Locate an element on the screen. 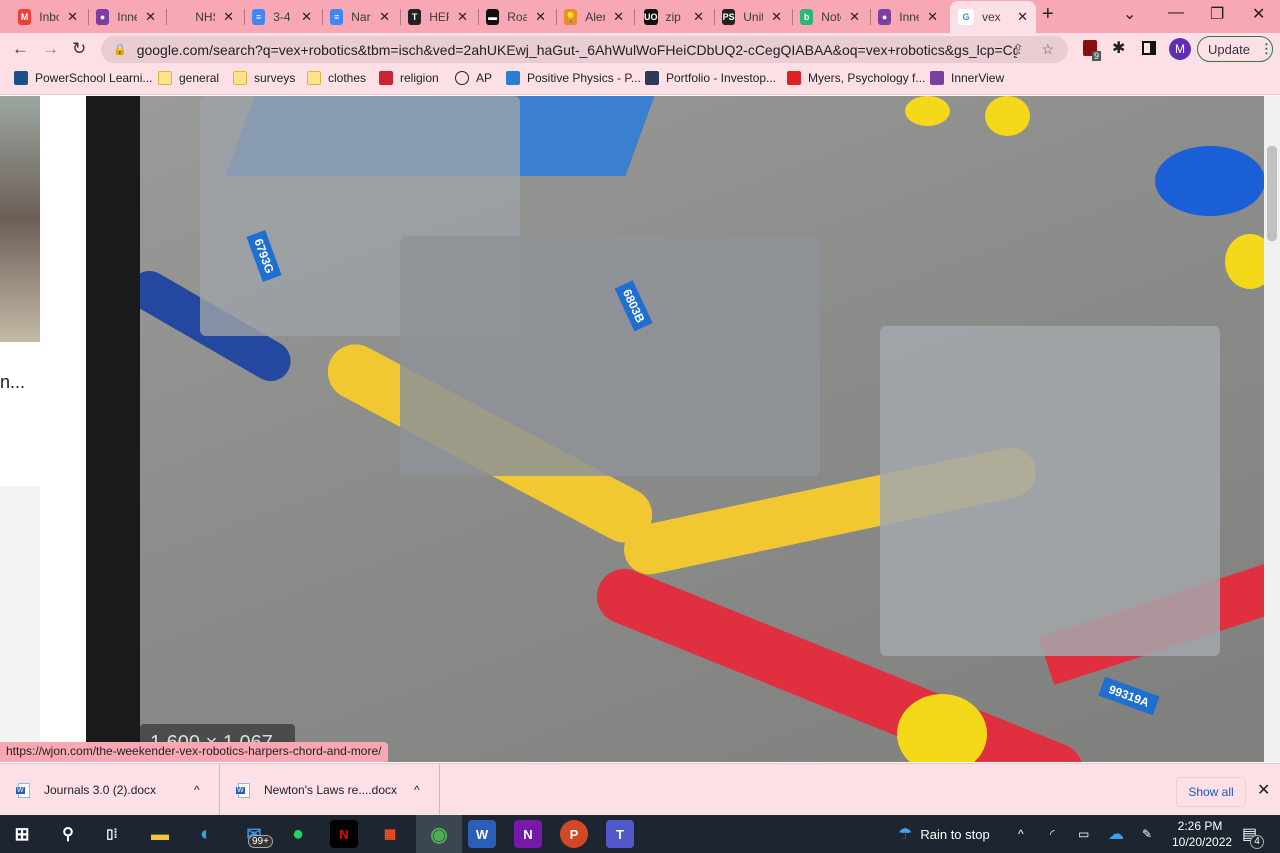  menu-kebab-icon: ⋮ is located at coordinates (1266, 49).